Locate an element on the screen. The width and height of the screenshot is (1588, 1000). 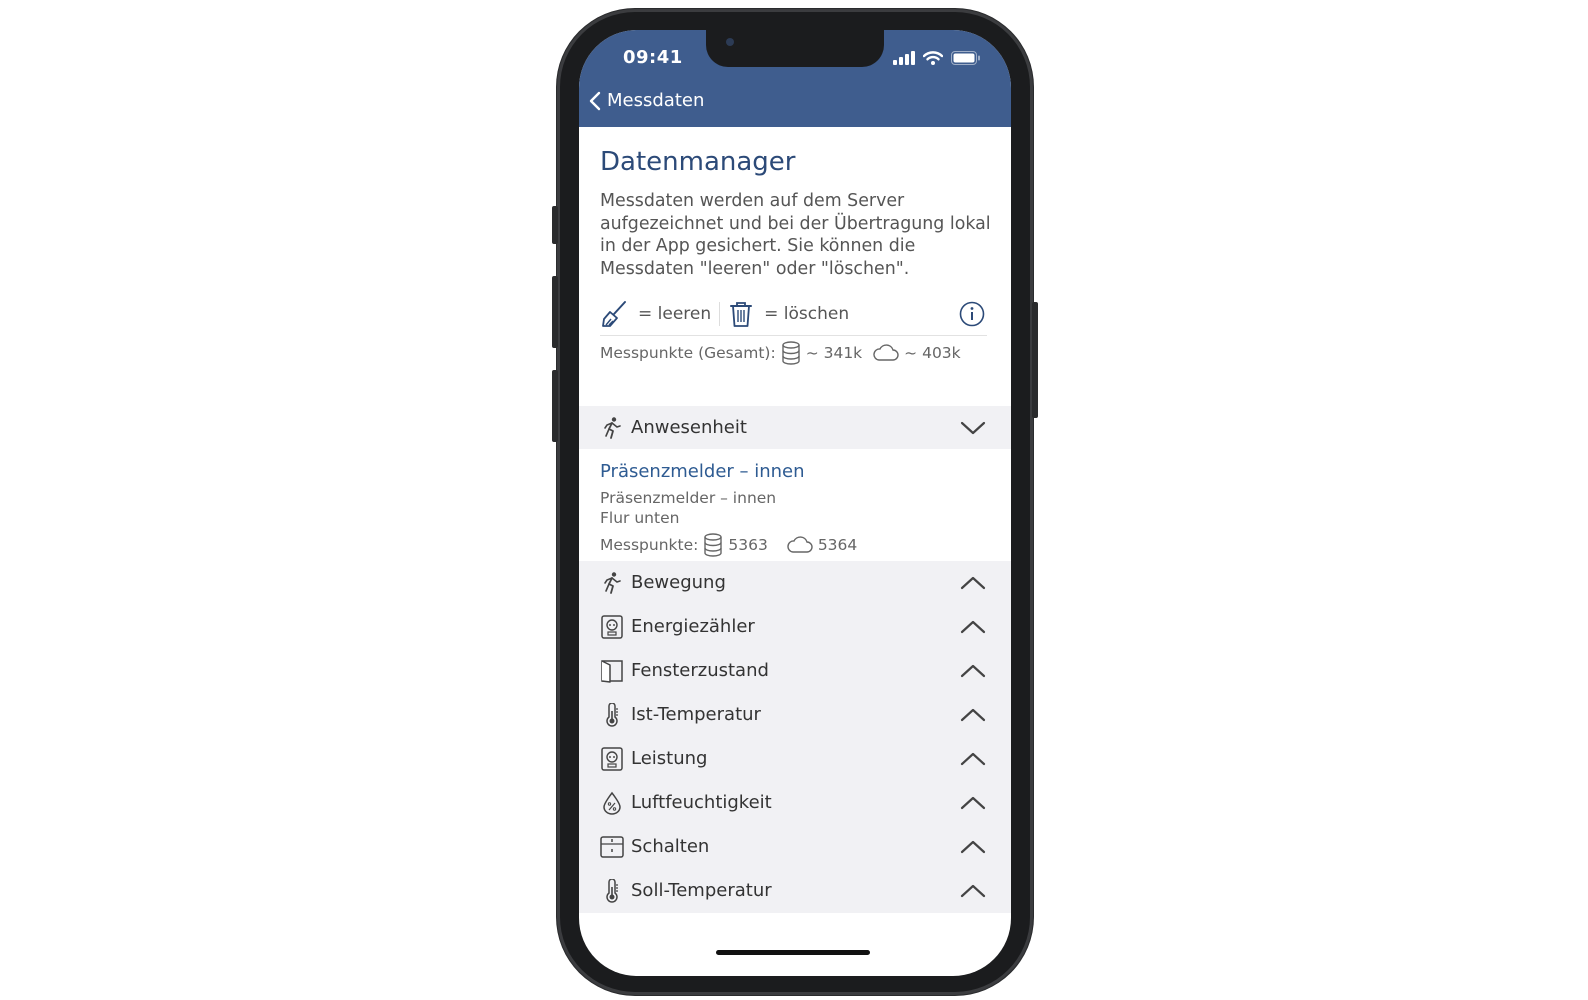
group-bewegung: Bewegung is located at coordinates (795, 583).